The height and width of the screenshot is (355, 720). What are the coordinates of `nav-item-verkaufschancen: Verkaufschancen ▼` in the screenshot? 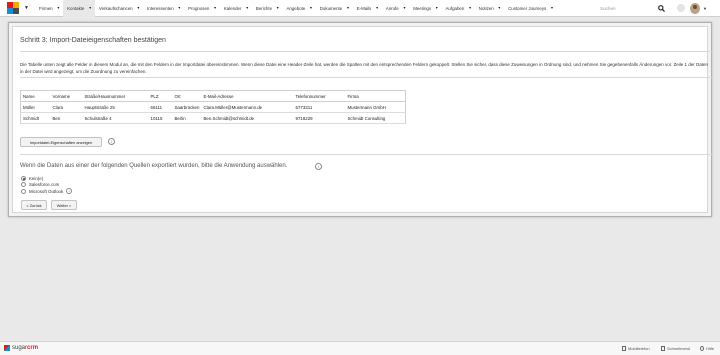 It's located at (119, 8).